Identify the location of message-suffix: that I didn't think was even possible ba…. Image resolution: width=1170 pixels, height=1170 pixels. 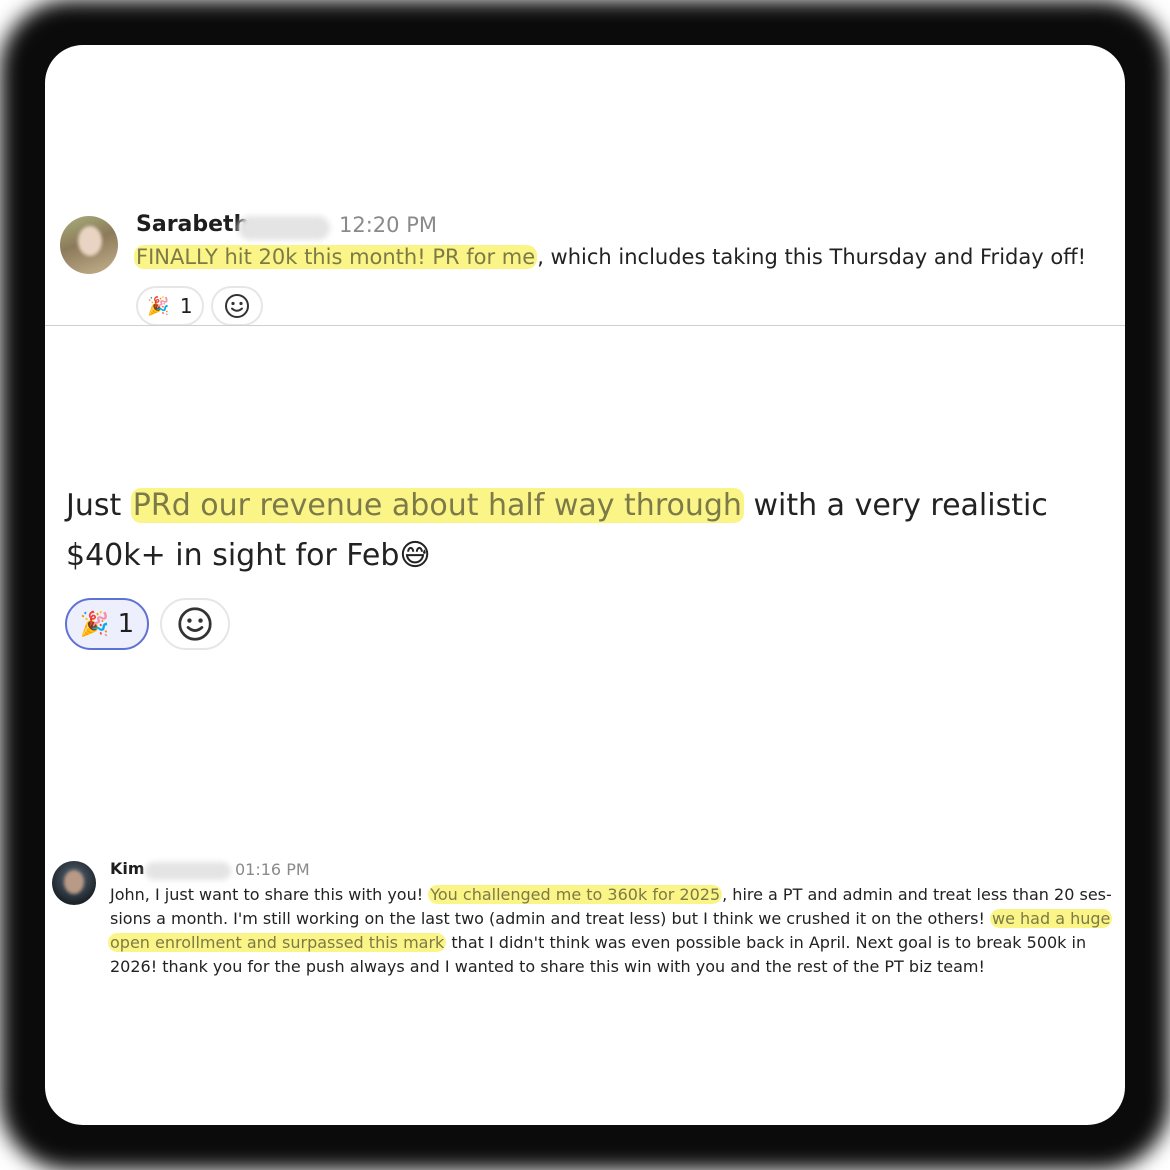
(766, 942).